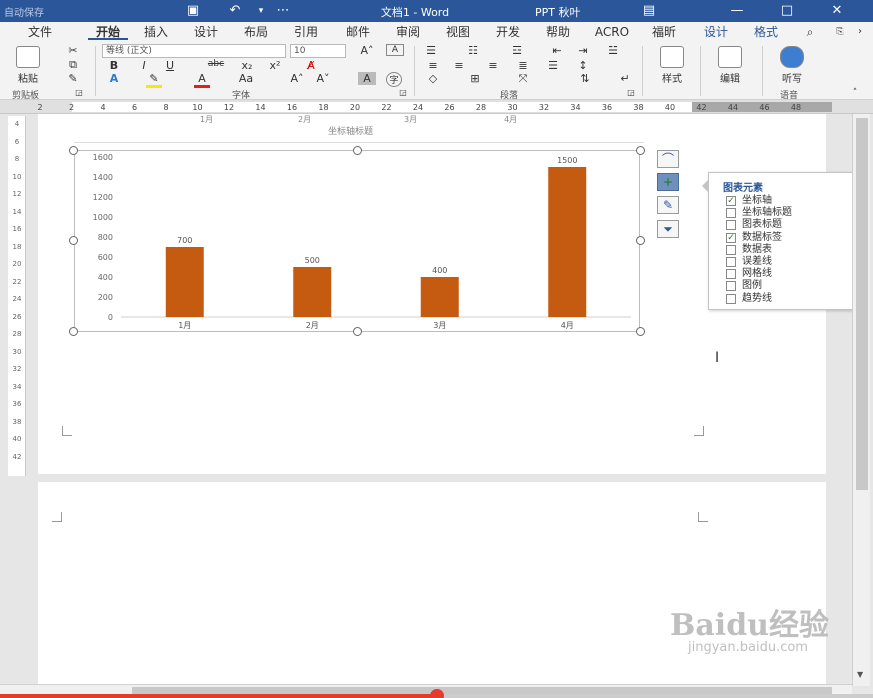 The image size is (873, 698). I want to click on ribbon-scroll-right-icon: ›, so click(860, 32).